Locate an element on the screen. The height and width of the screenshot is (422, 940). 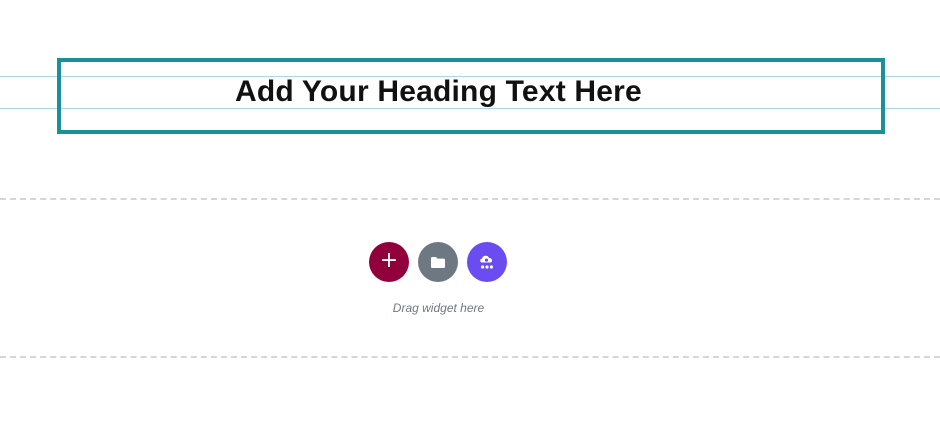
dropzone-top-border is located at coordinates (470, 199).